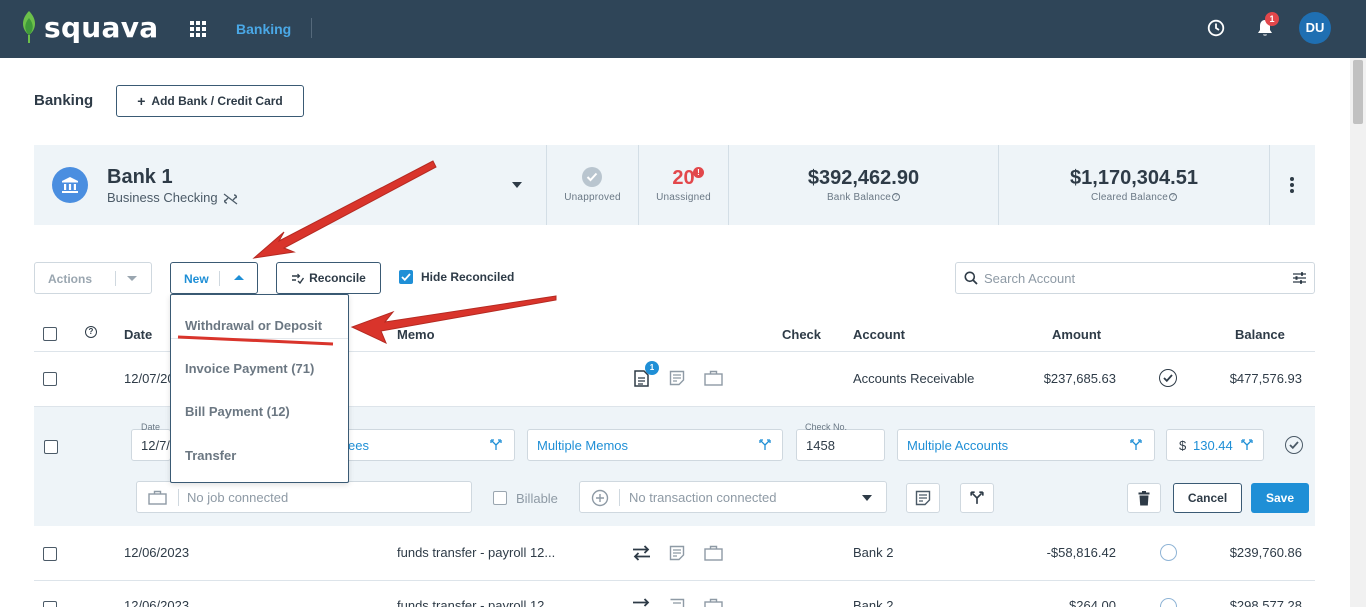  What do you see at coordinates (29, 27) in the screenshot?
I see `leaf-logo-icon` at bounding box center [29, 27].